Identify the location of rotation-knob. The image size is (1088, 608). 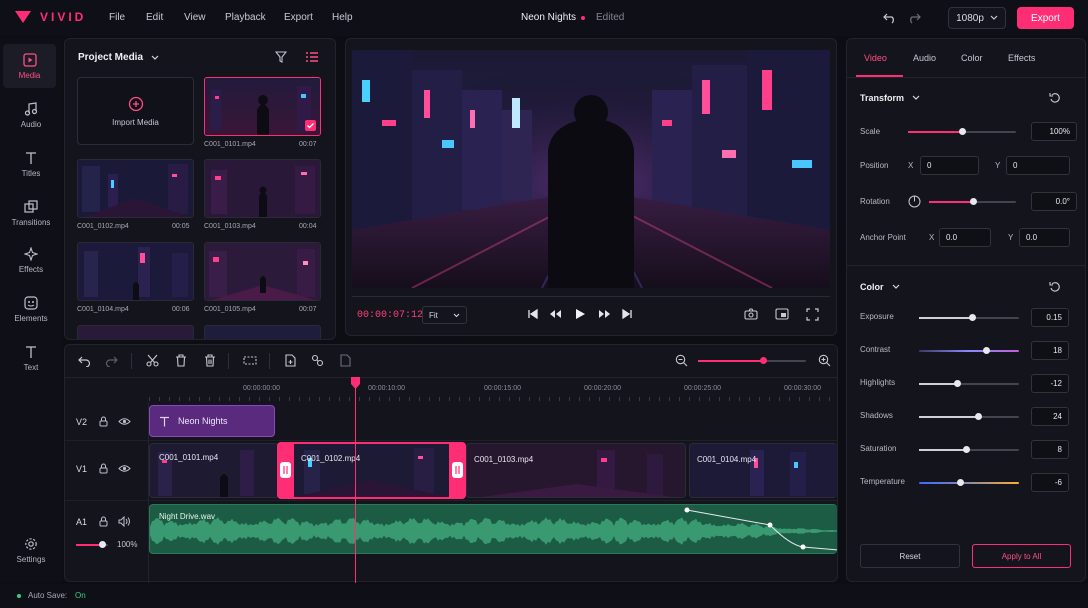
(973, 201).